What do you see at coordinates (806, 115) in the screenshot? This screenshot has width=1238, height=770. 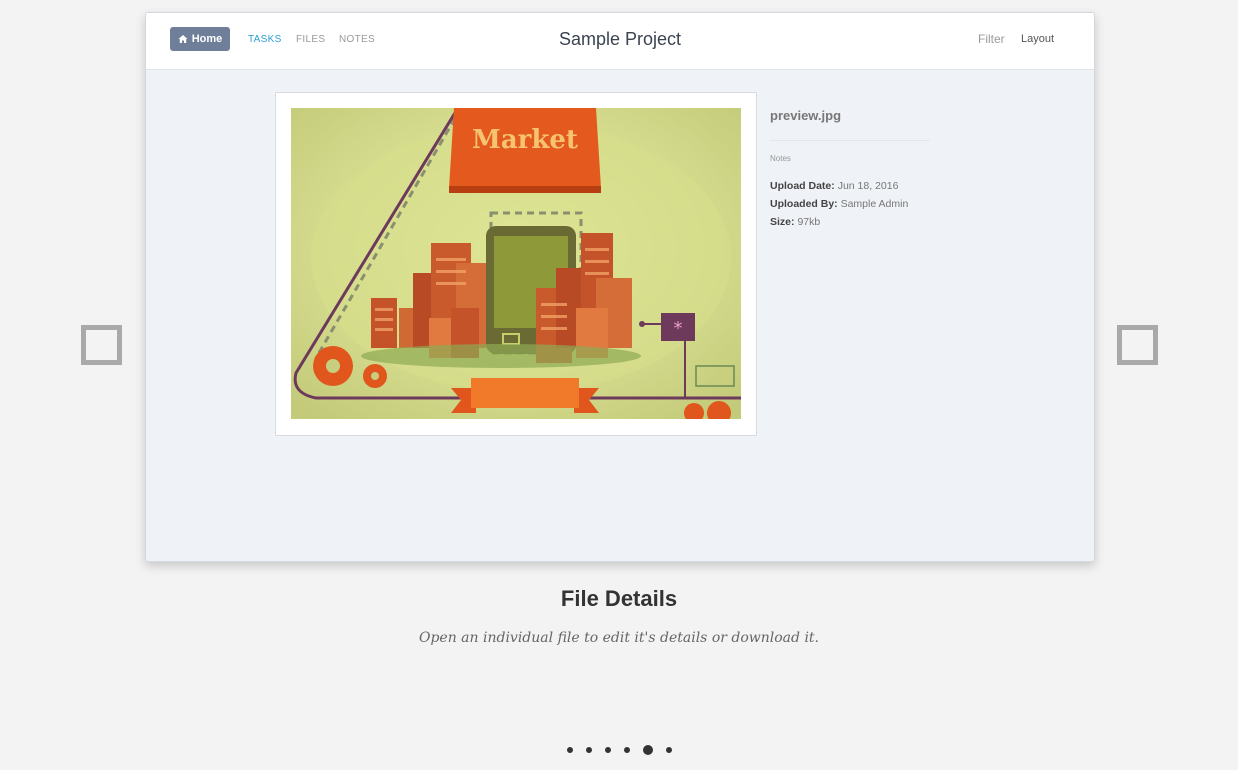 I see `file-name: preview.jpg` at bounding box center [806, 115].